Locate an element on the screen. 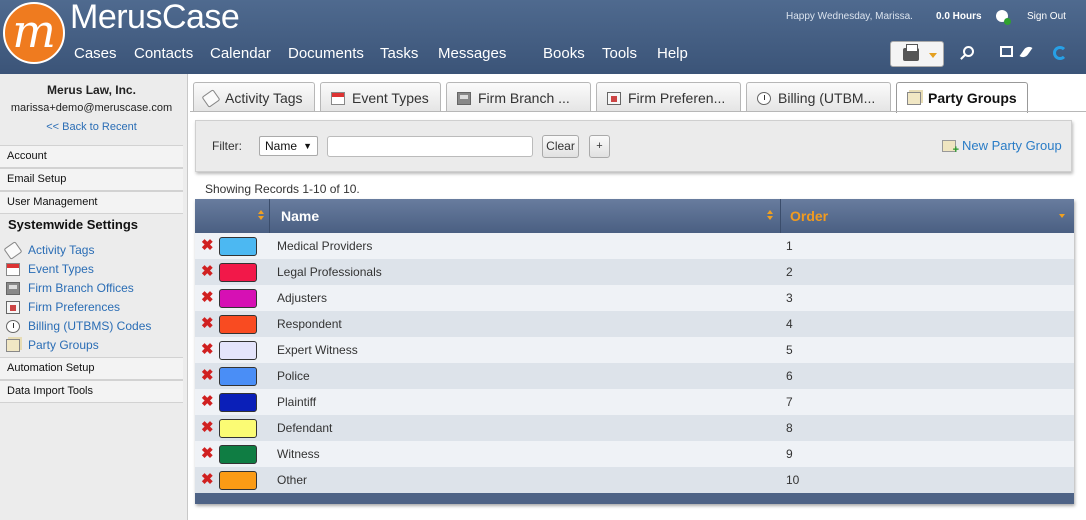  group-name-cell: Defendant is located at coordinates (304, 428).